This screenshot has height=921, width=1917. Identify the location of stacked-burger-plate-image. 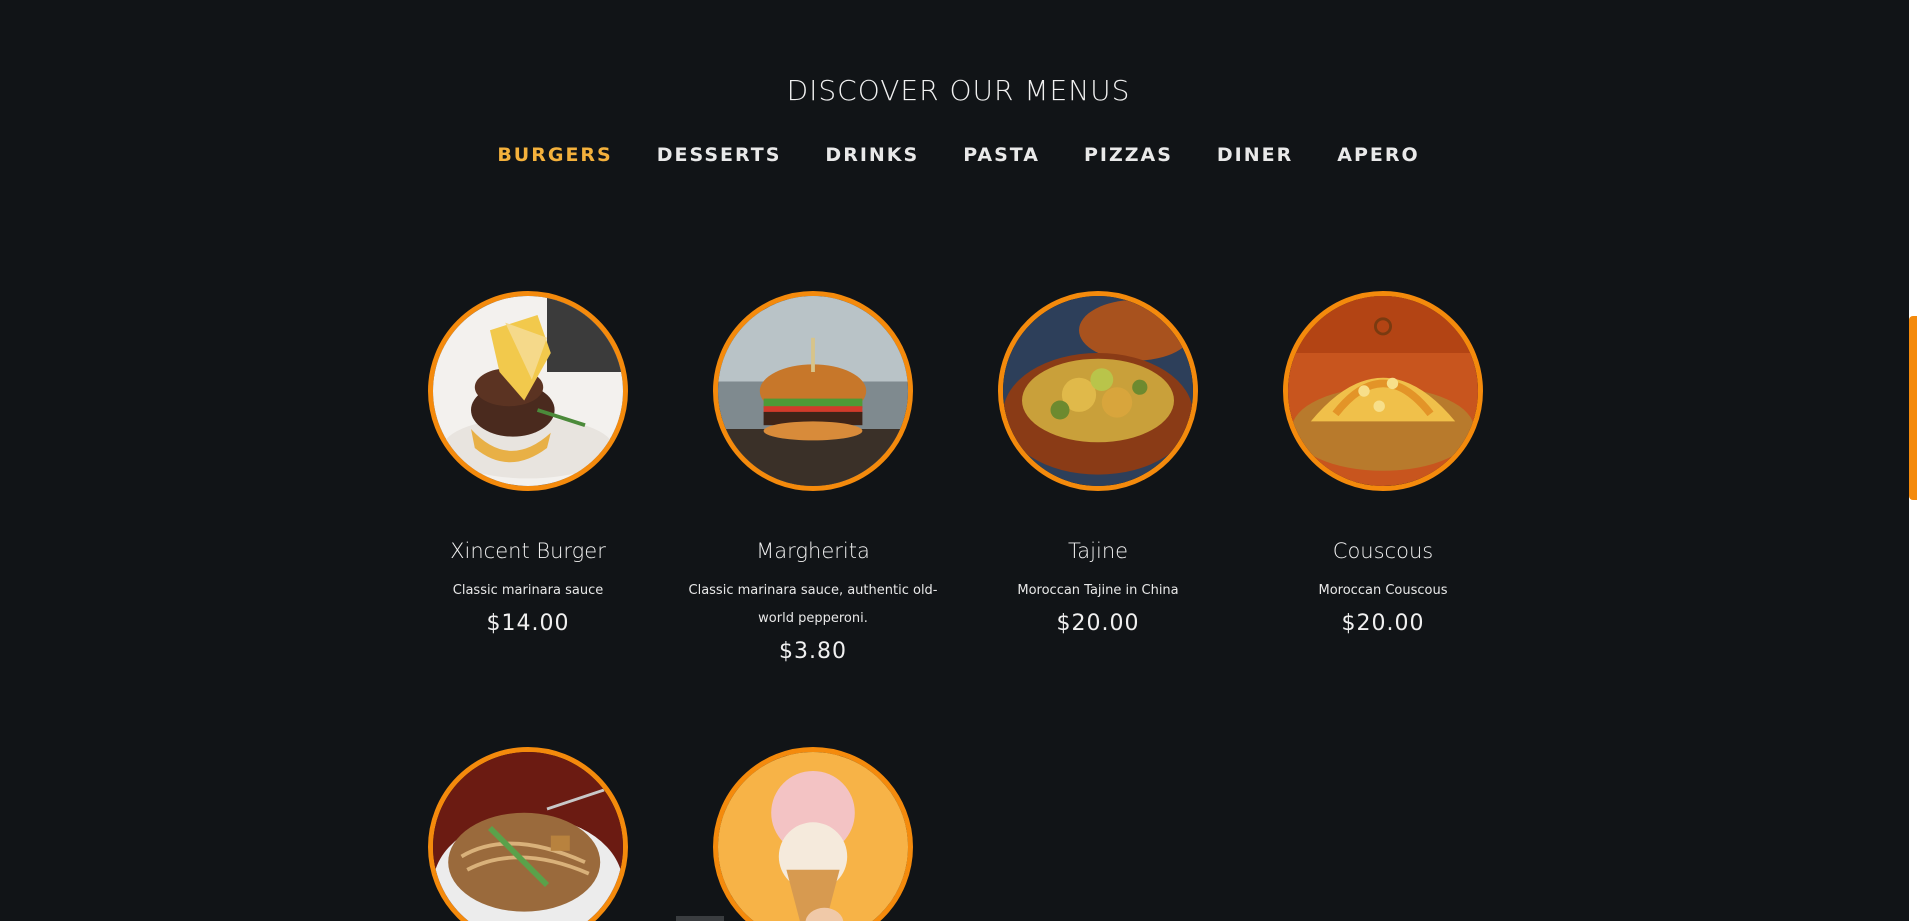
(528, 391).